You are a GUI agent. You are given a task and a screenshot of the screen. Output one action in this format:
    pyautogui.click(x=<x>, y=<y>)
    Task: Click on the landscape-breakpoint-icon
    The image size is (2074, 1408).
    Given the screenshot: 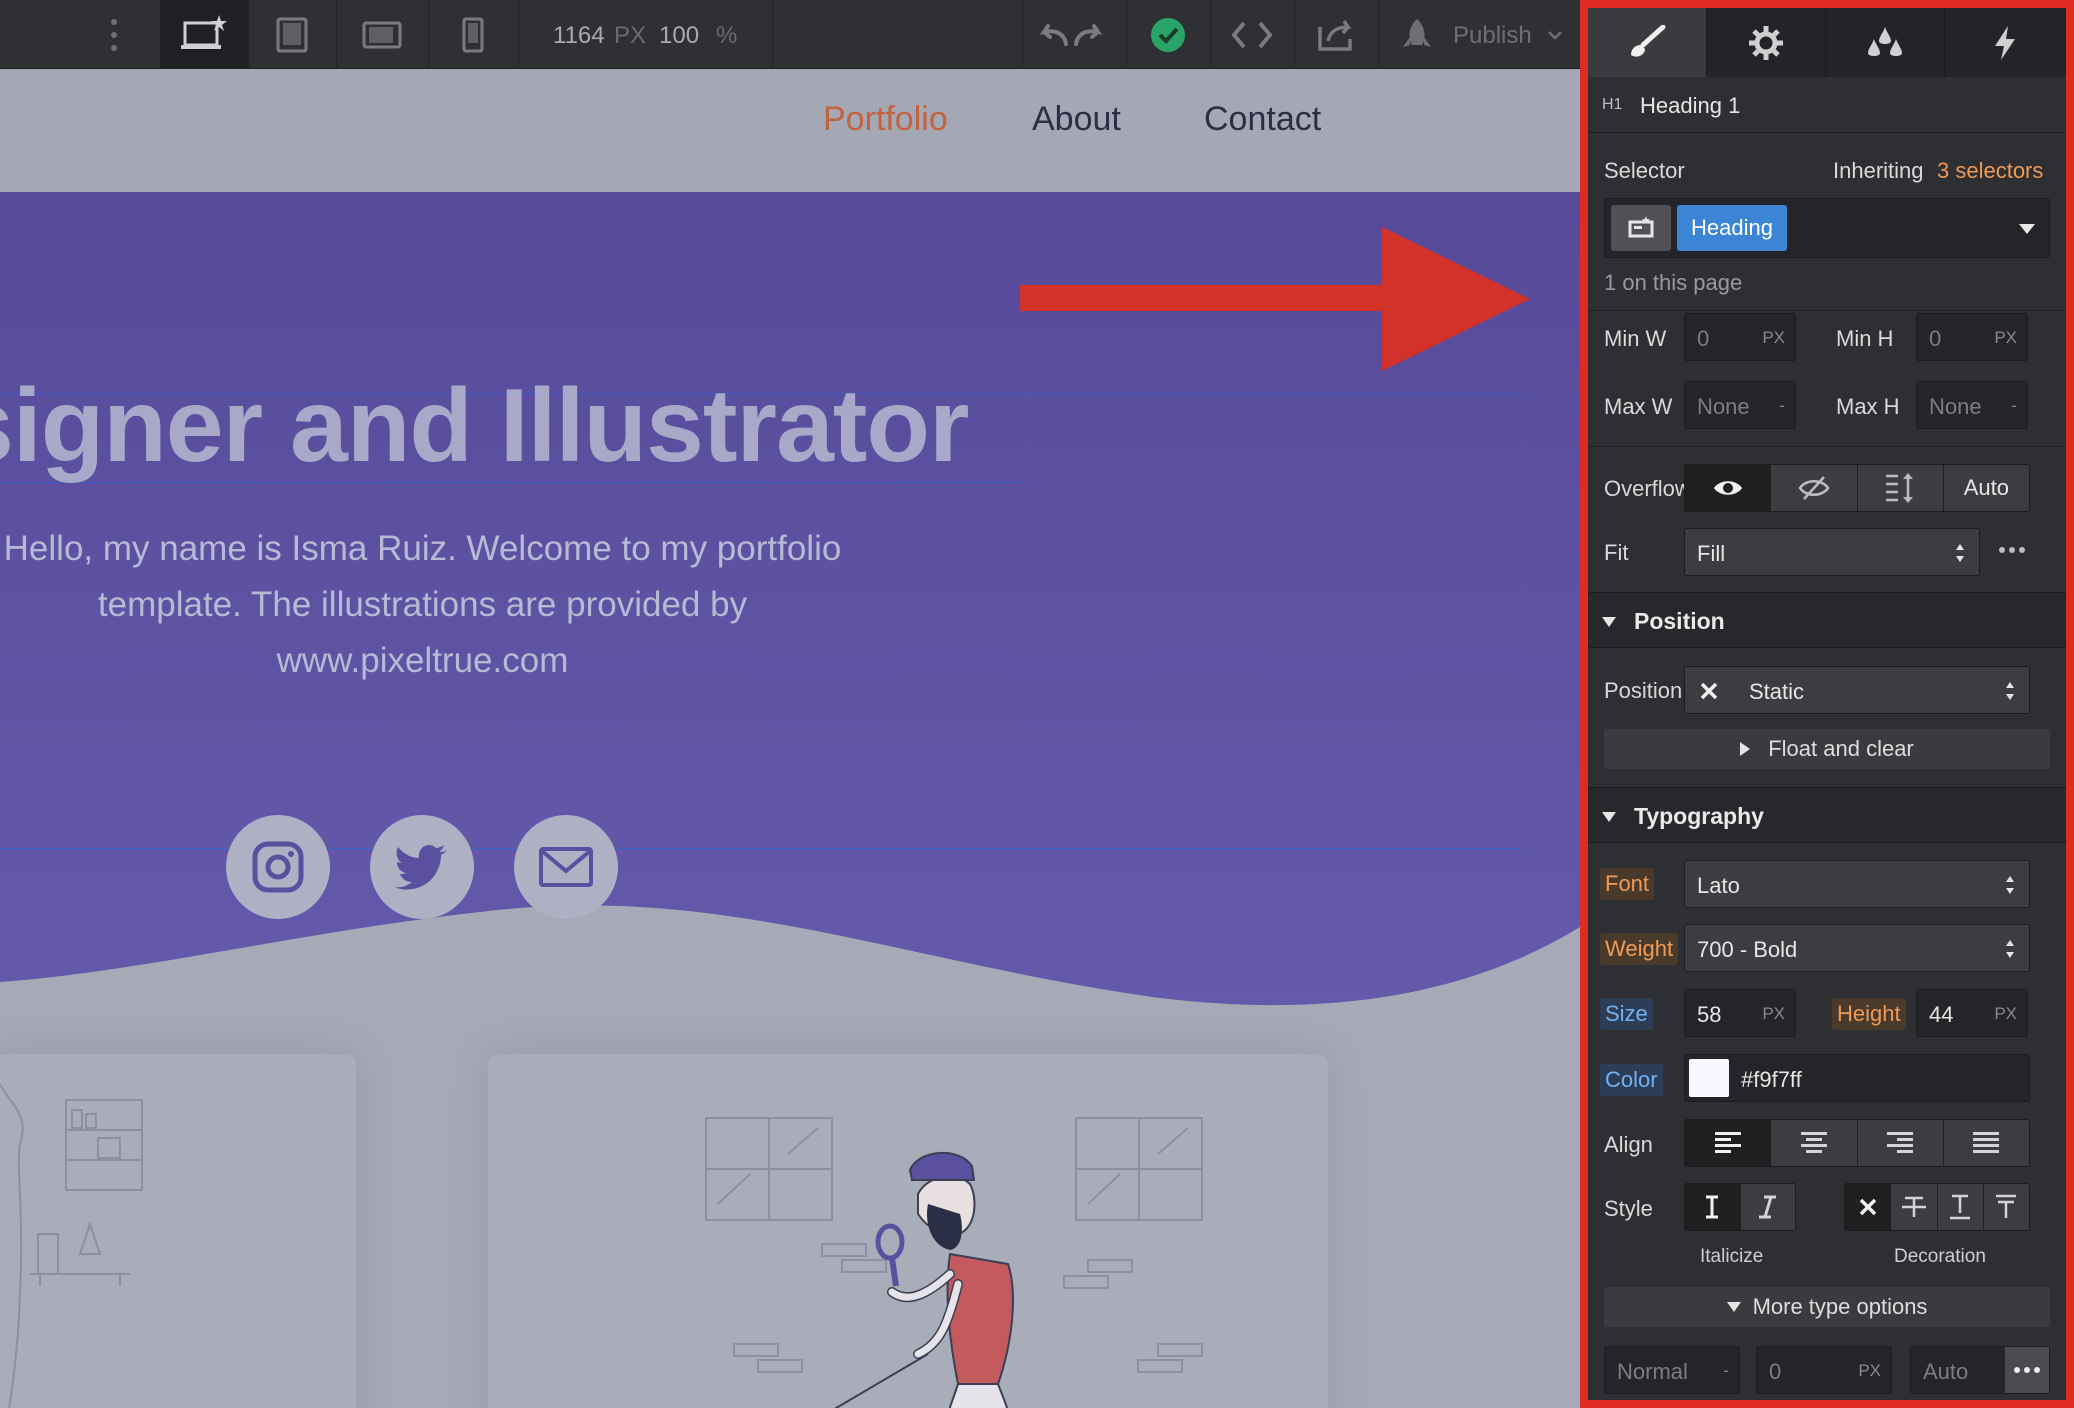 What is the action you would take?
    pyautogui.click(x=382, y=34)
    